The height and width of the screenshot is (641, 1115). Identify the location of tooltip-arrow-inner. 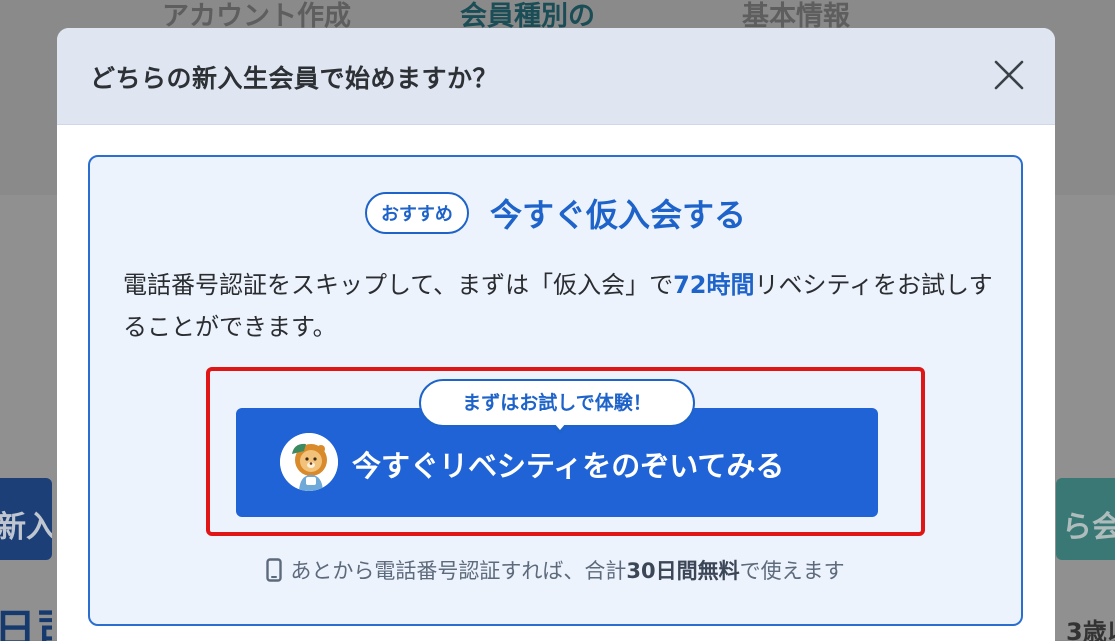
(560, 426).